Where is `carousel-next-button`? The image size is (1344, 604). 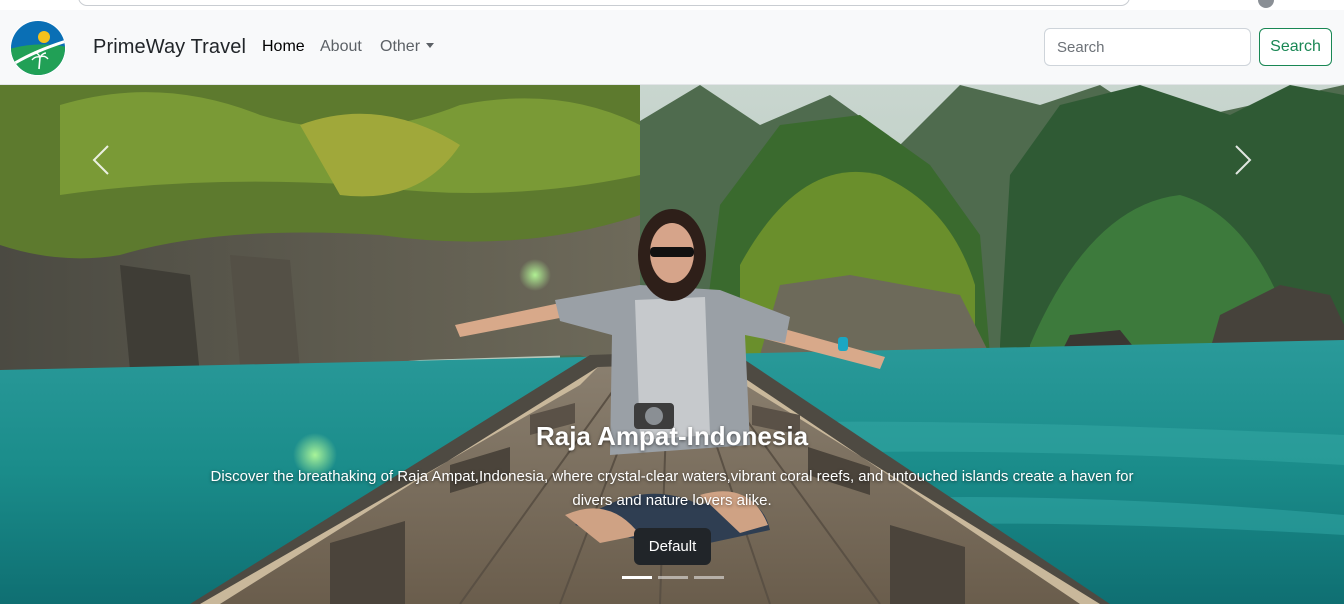 carousel-next-button is located at coordinates (1242, 160).